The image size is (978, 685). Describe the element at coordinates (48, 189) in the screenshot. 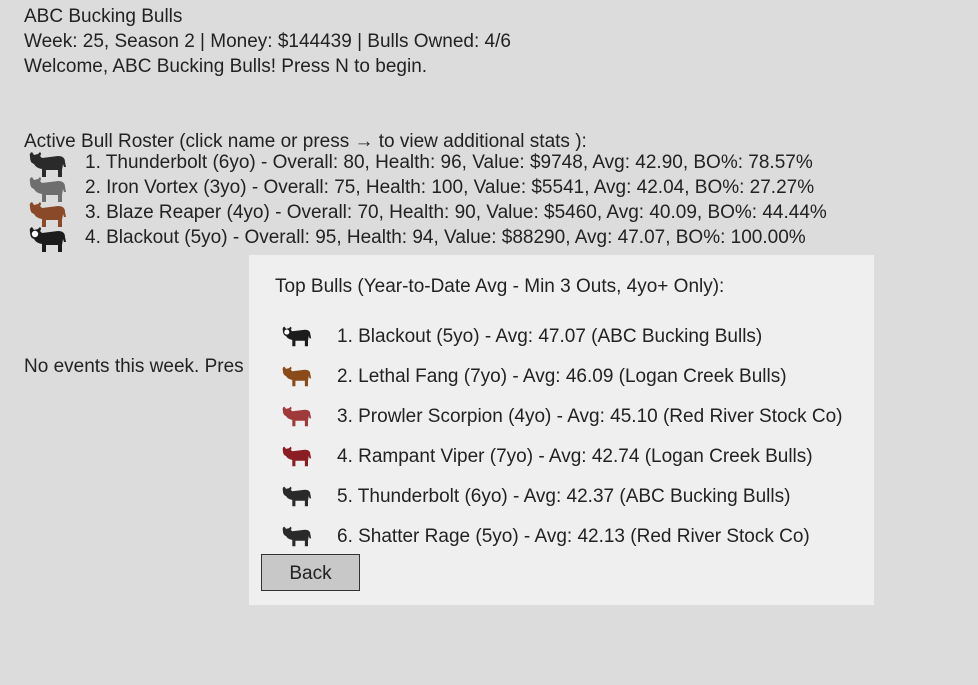

I see `gray-bull-icon` at that location.